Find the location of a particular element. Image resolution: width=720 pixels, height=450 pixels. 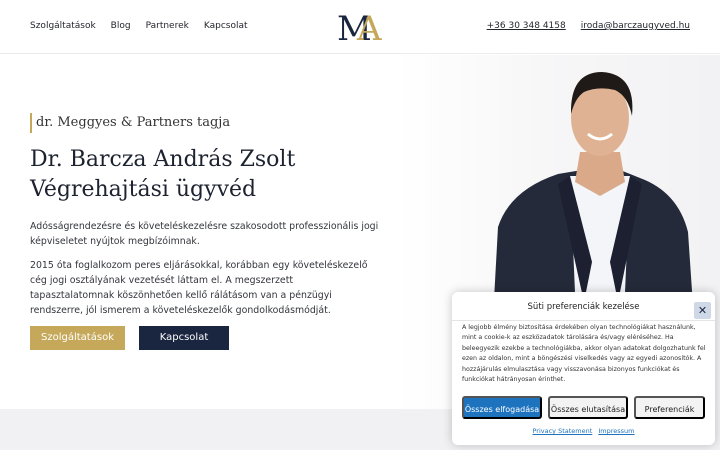

header-contact: +36 30 348 4158 iroda@barczaugyved.hu is located at coordinates (588, 26).